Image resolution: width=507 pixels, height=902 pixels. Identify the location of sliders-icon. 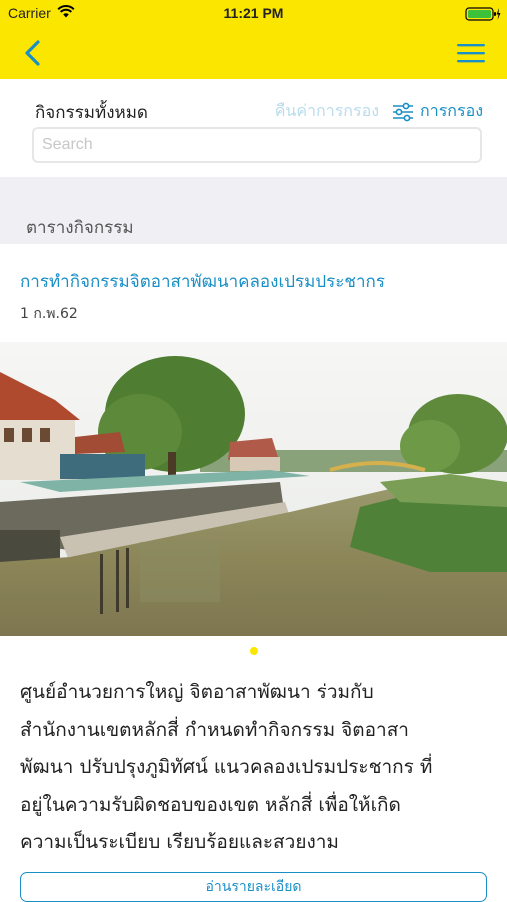
(403, 111).